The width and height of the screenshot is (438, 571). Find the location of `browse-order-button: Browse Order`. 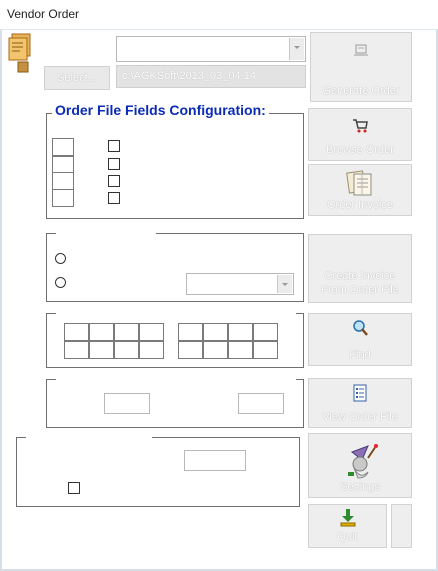

browse-order-button: Browse Order is located at coordinates (360, 134).